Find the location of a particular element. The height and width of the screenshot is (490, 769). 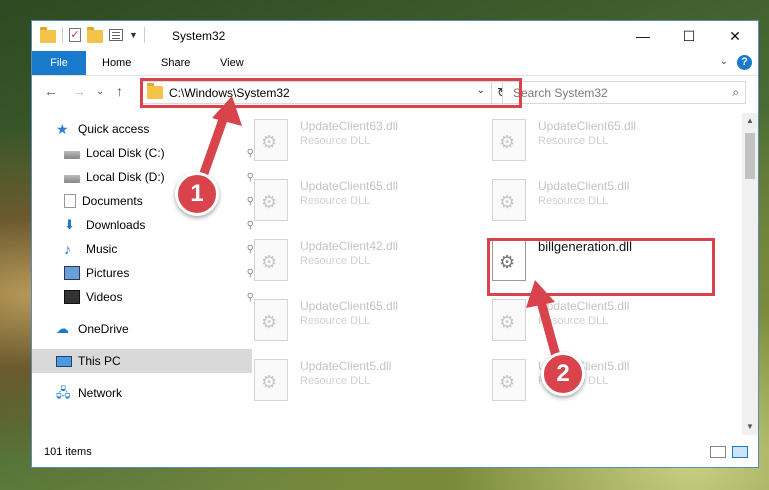

search-box: Search System32 ⌕ is located at coordinates (624, 92).